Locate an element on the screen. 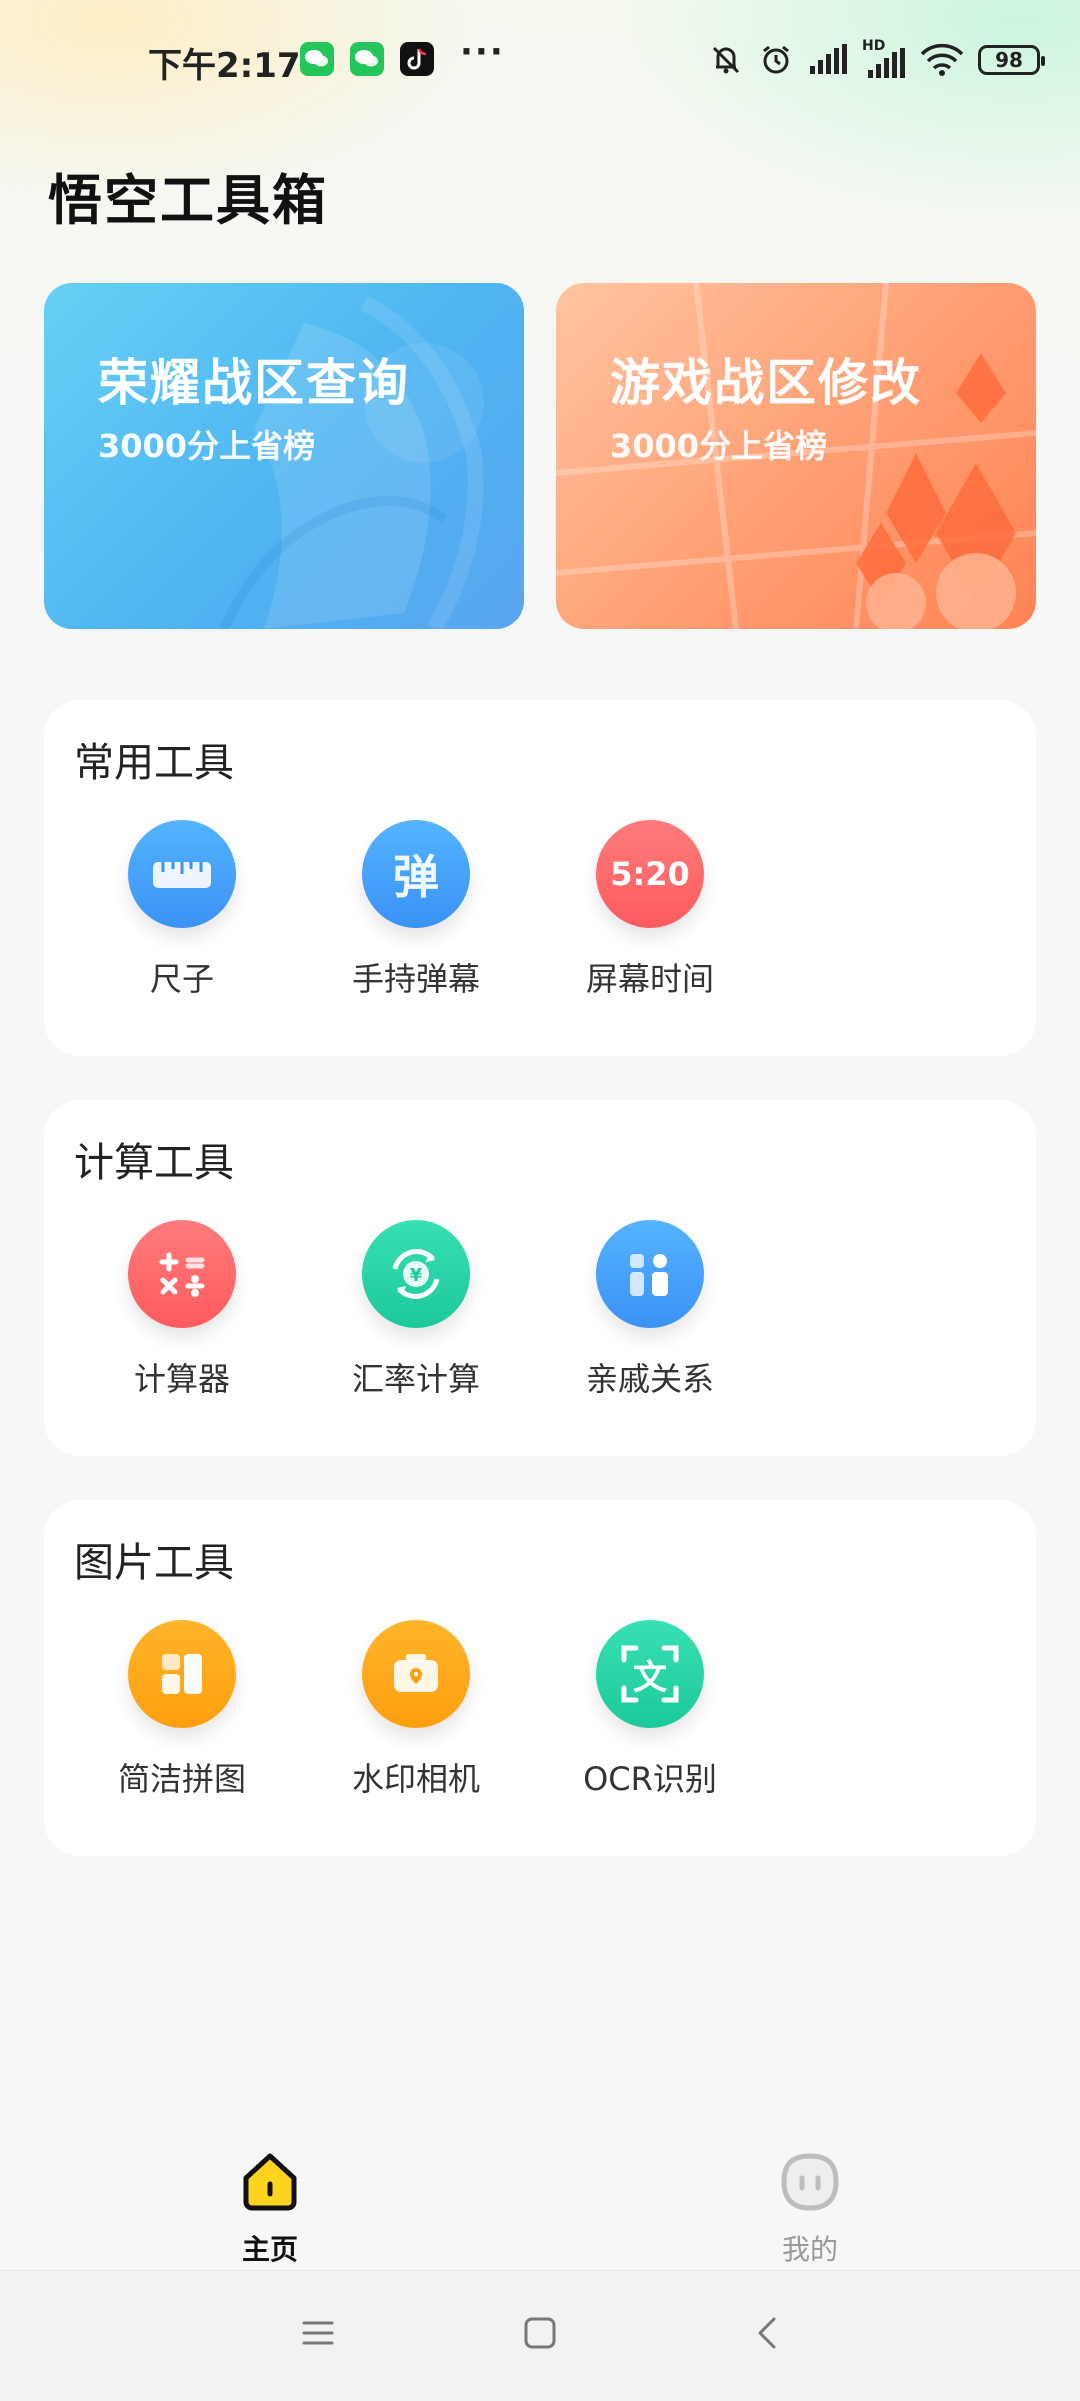 The image size is (1080, 2401). tool-watermark-camera: 水印相机 is located at coordinates (416, 1710).